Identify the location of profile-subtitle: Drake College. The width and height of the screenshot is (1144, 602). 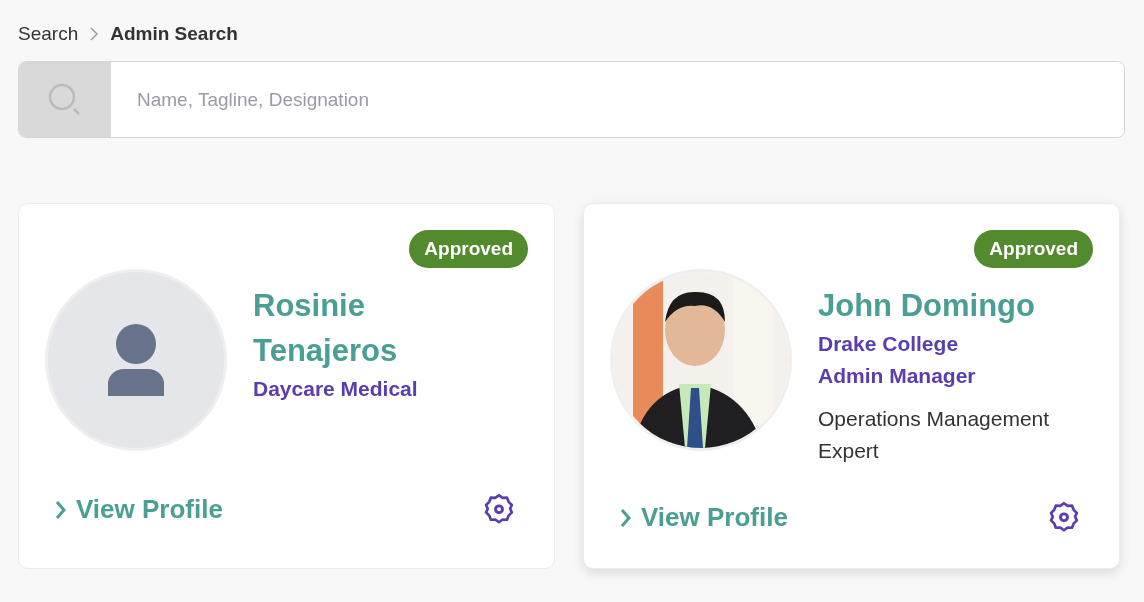
(889, 344).